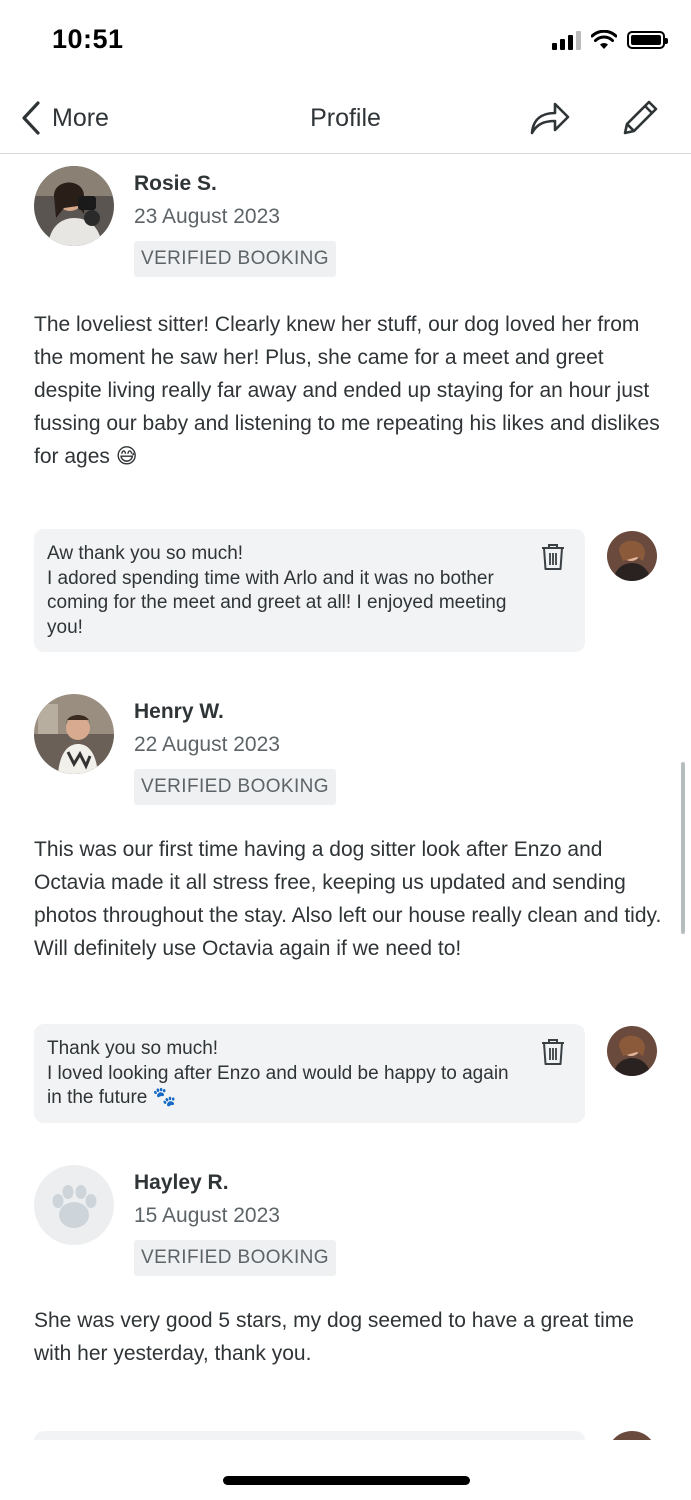 Image resolution: width=691 pixels, height=1500 pixels. What do you see at coordinates (683, 848) in the screenshot?
I see `scrollbar` at bounding box center [683, 848].